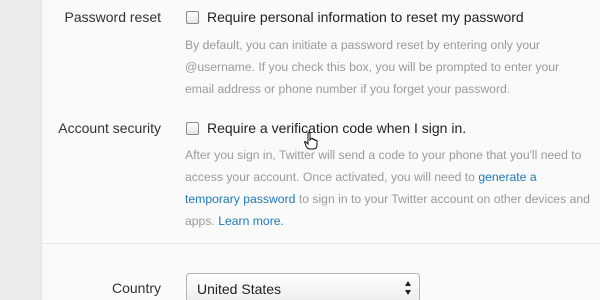  What do you see at coordinates (303, 286) in the screenshot?
I see `country-select: United States` at bounding box center [303, 286].